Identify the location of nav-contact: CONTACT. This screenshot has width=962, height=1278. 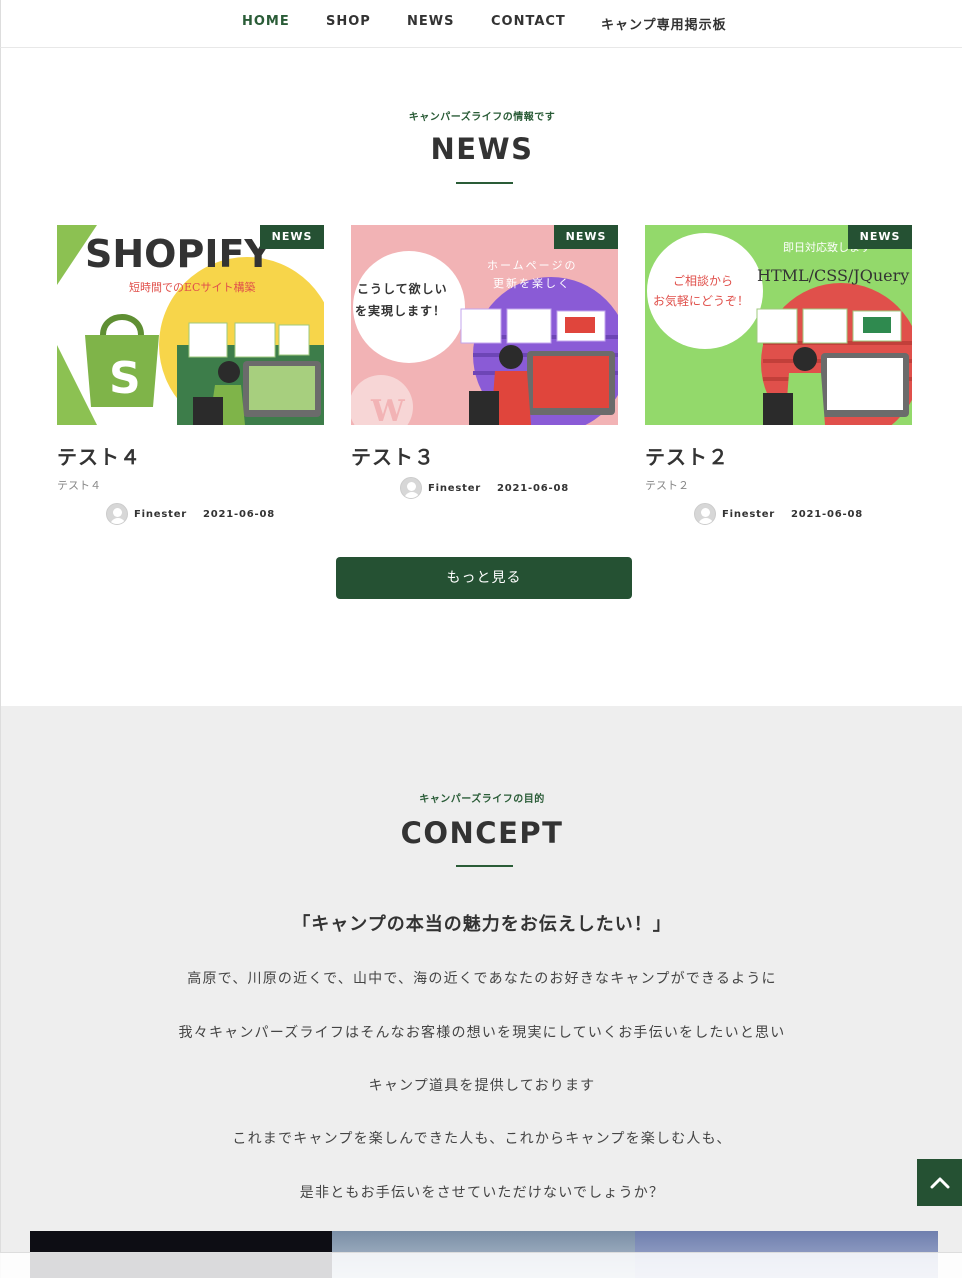
(528, 21).